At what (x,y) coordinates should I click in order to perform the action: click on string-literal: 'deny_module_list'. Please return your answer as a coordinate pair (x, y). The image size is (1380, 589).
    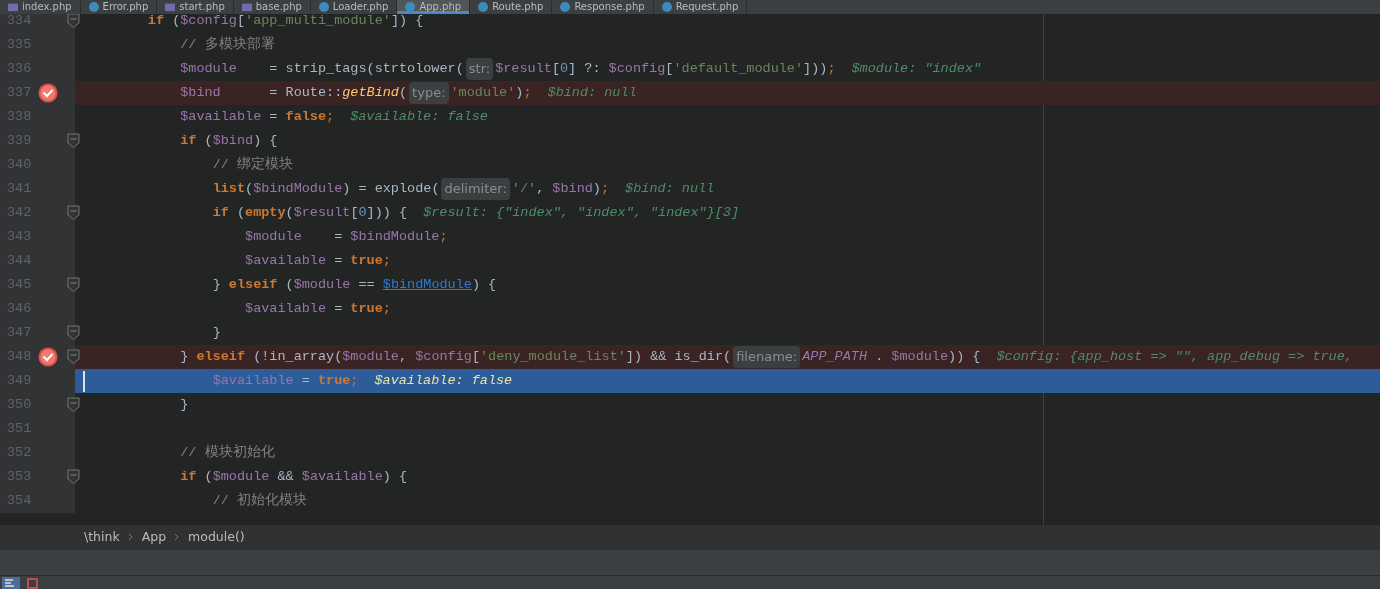
    Looking at the image, I should click on (553, 356).